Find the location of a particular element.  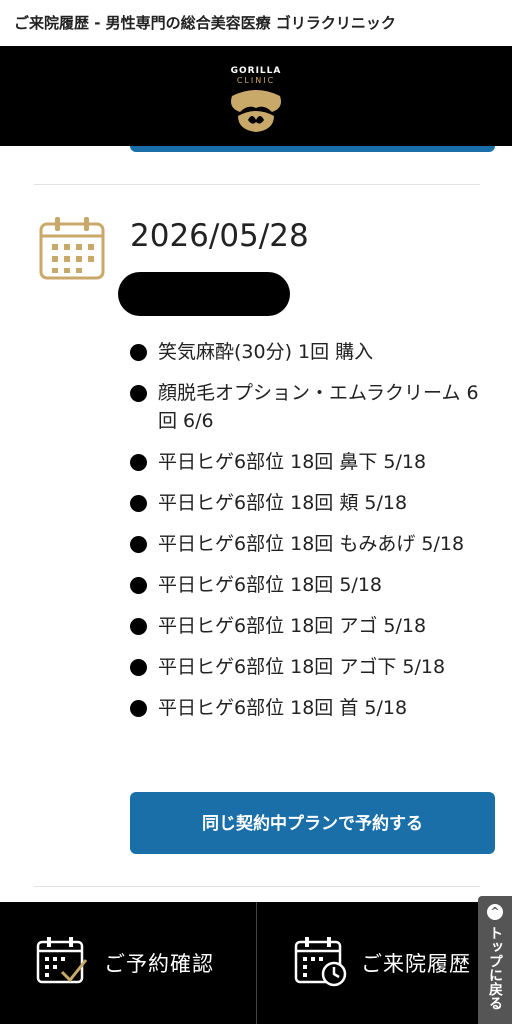

list-item: 平日ヒゲ6部位 18回 アゴ下 5/18 is located at coordinates (310, 667).